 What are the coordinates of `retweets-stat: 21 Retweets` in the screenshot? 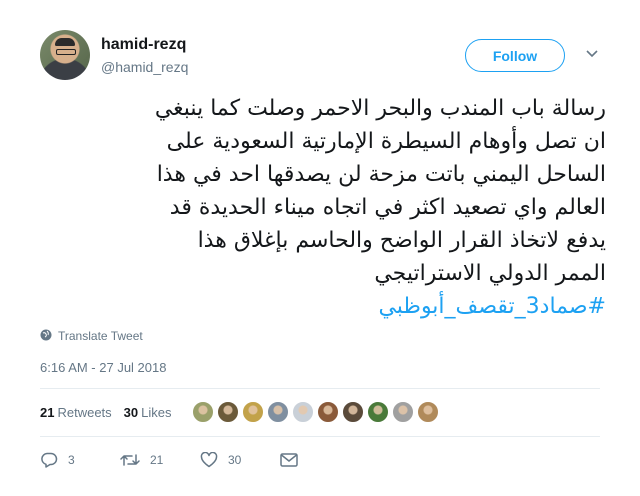 It's located at (76, 412).